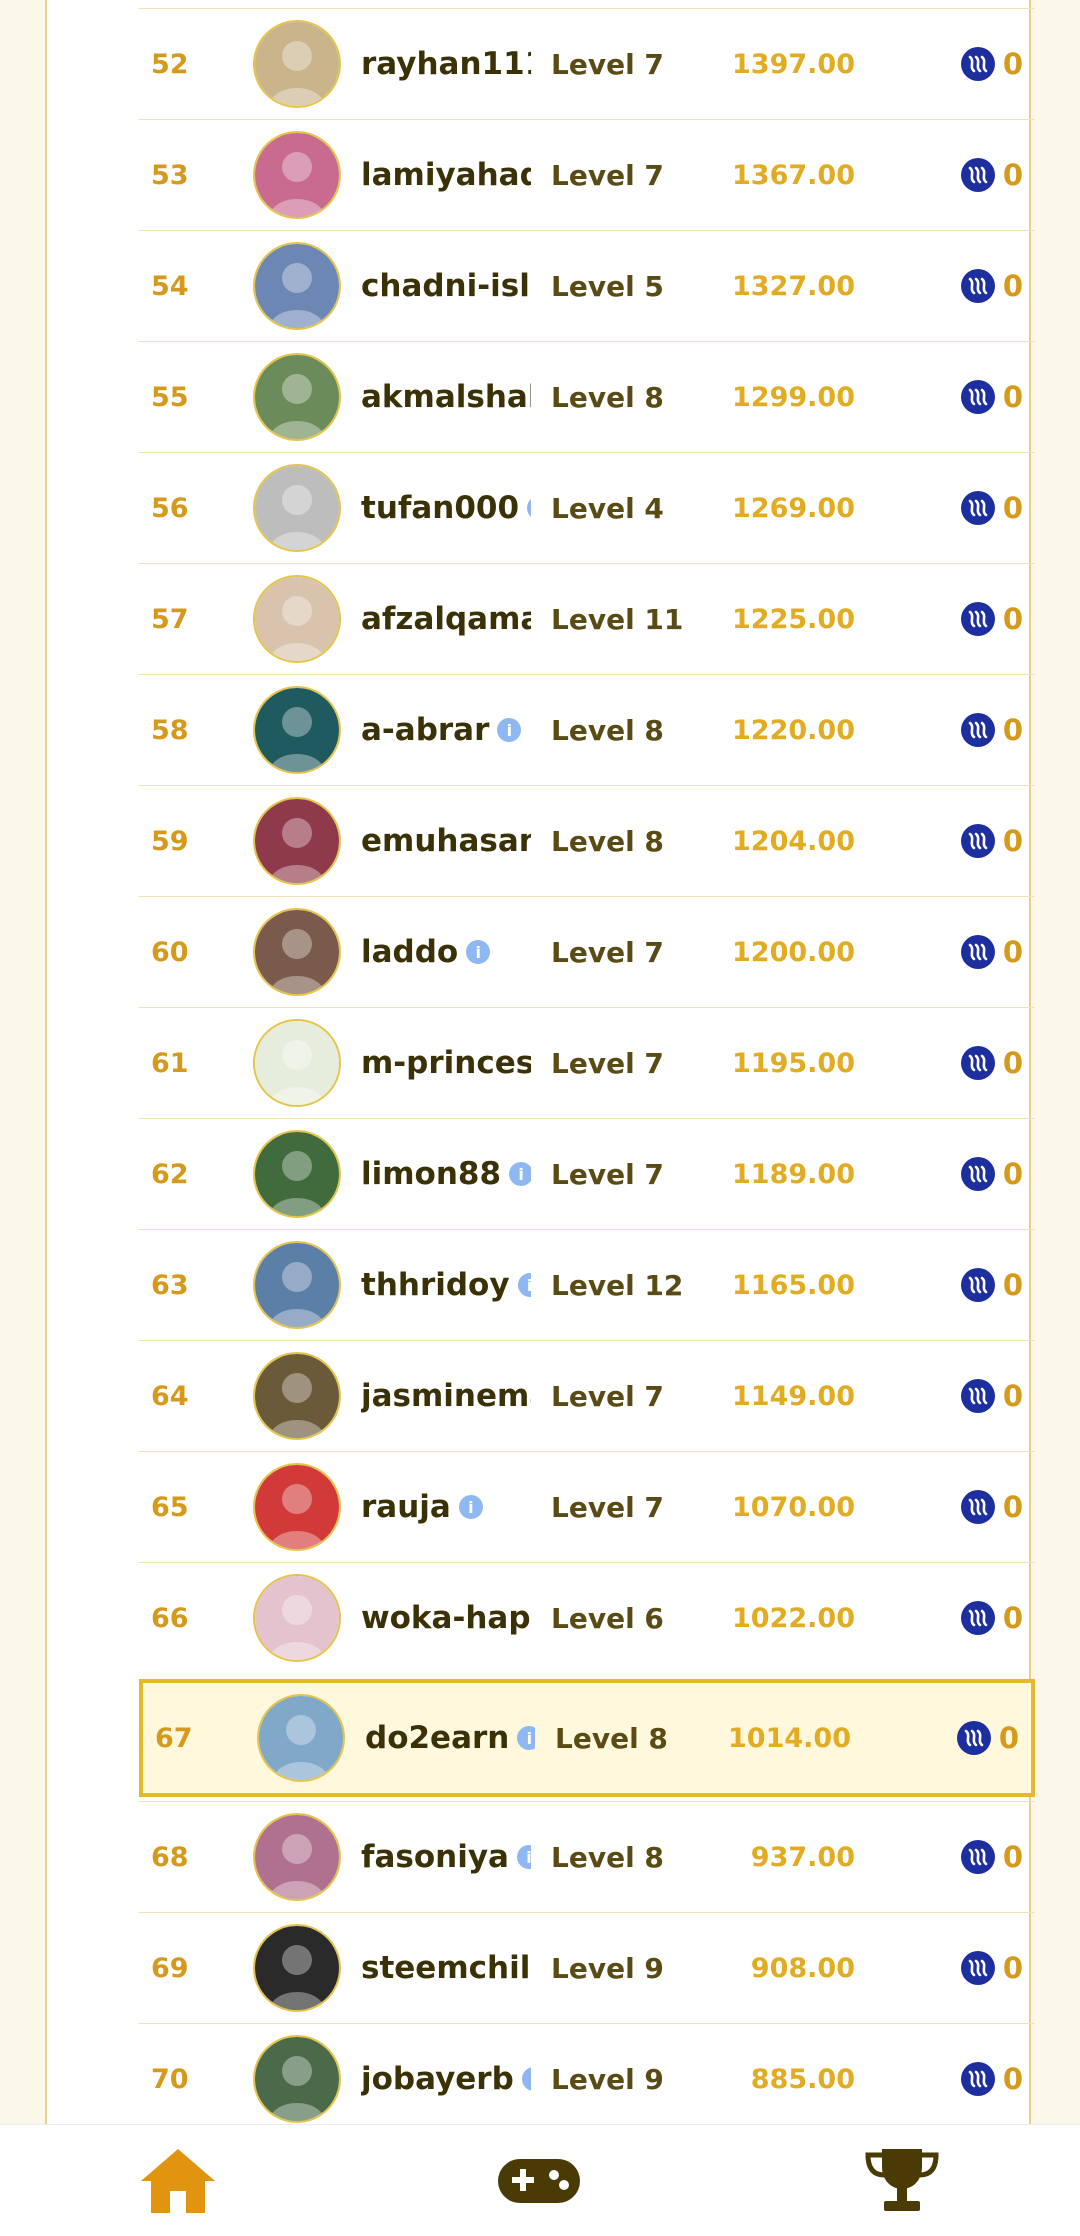 This screenshot has height=2236, width=1080. What do you see at coordinates (437, 2079) in the screenshot?
I see `username: jobayerb` at bounding box center [437, 2079].